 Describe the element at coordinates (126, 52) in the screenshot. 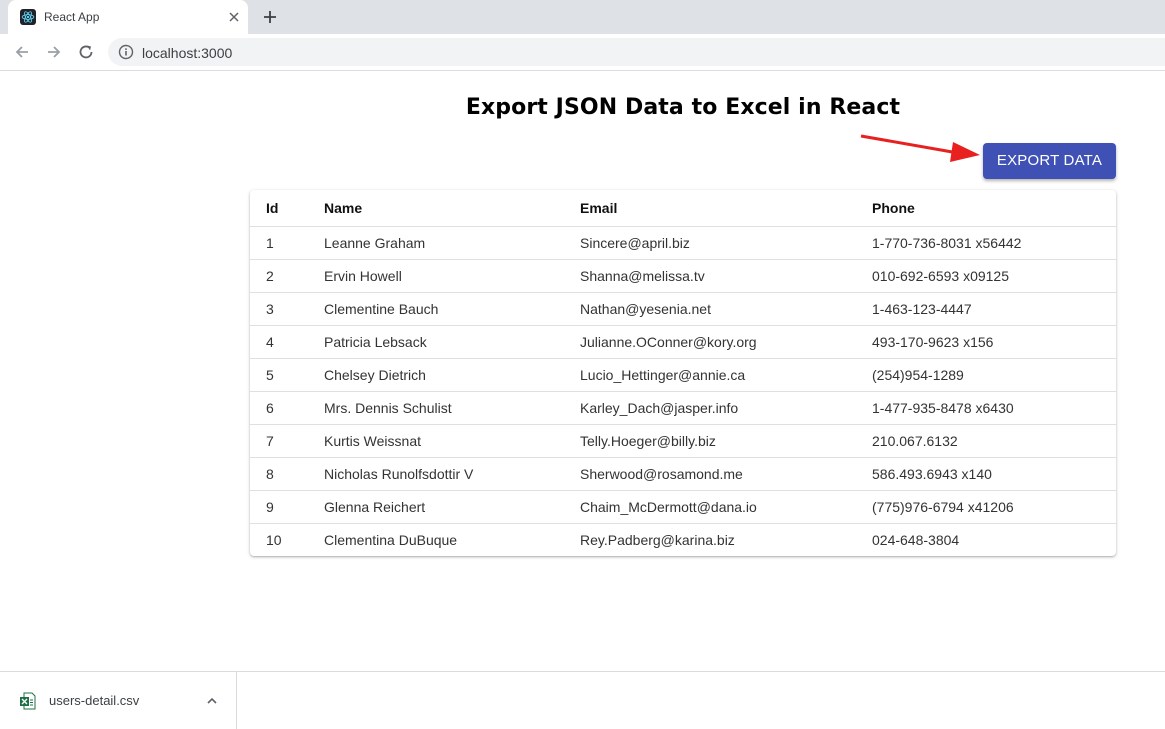

I see `info-icon` at that location.